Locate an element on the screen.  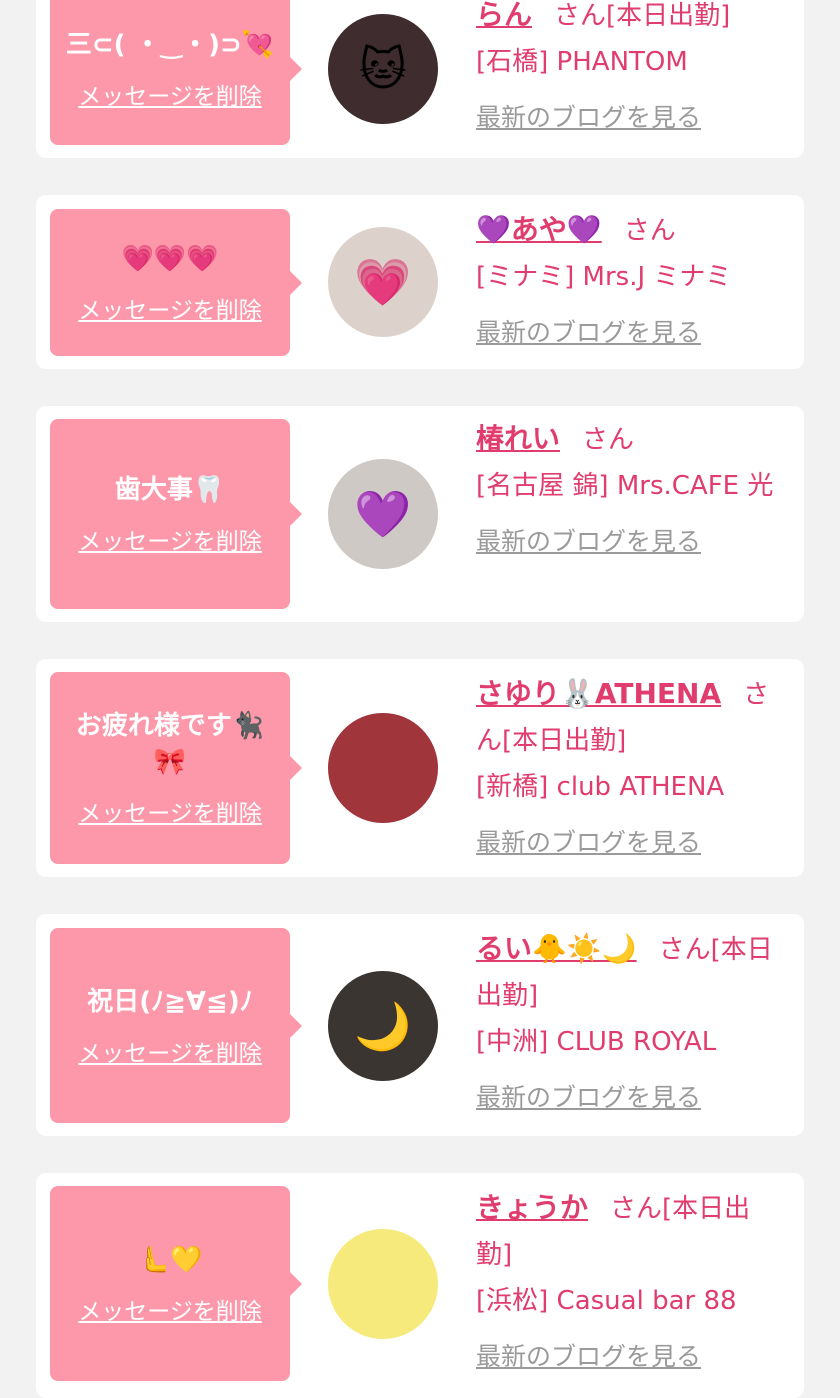
cast-name-link: きょうか is located at coordinates (532, 1207).